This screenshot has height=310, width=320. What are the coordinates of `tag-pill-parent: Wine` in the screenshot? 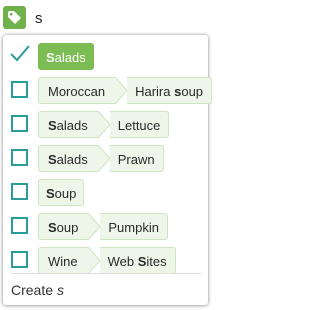 It's located at (63, 260).